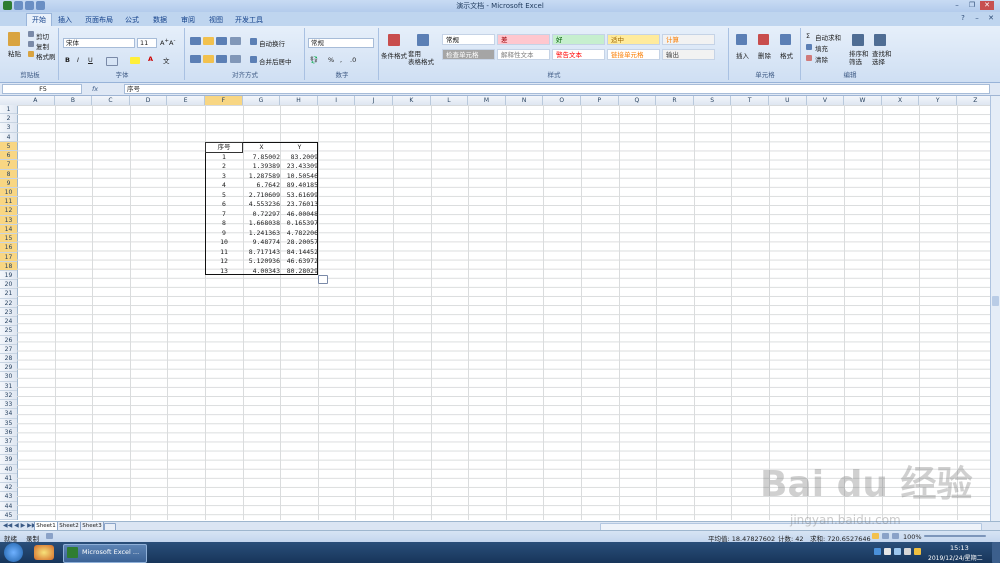  What do you see at coordinates (8, 202) in the screenshot?
I see `row-header-11: 11` at bounding box center [8, 202].